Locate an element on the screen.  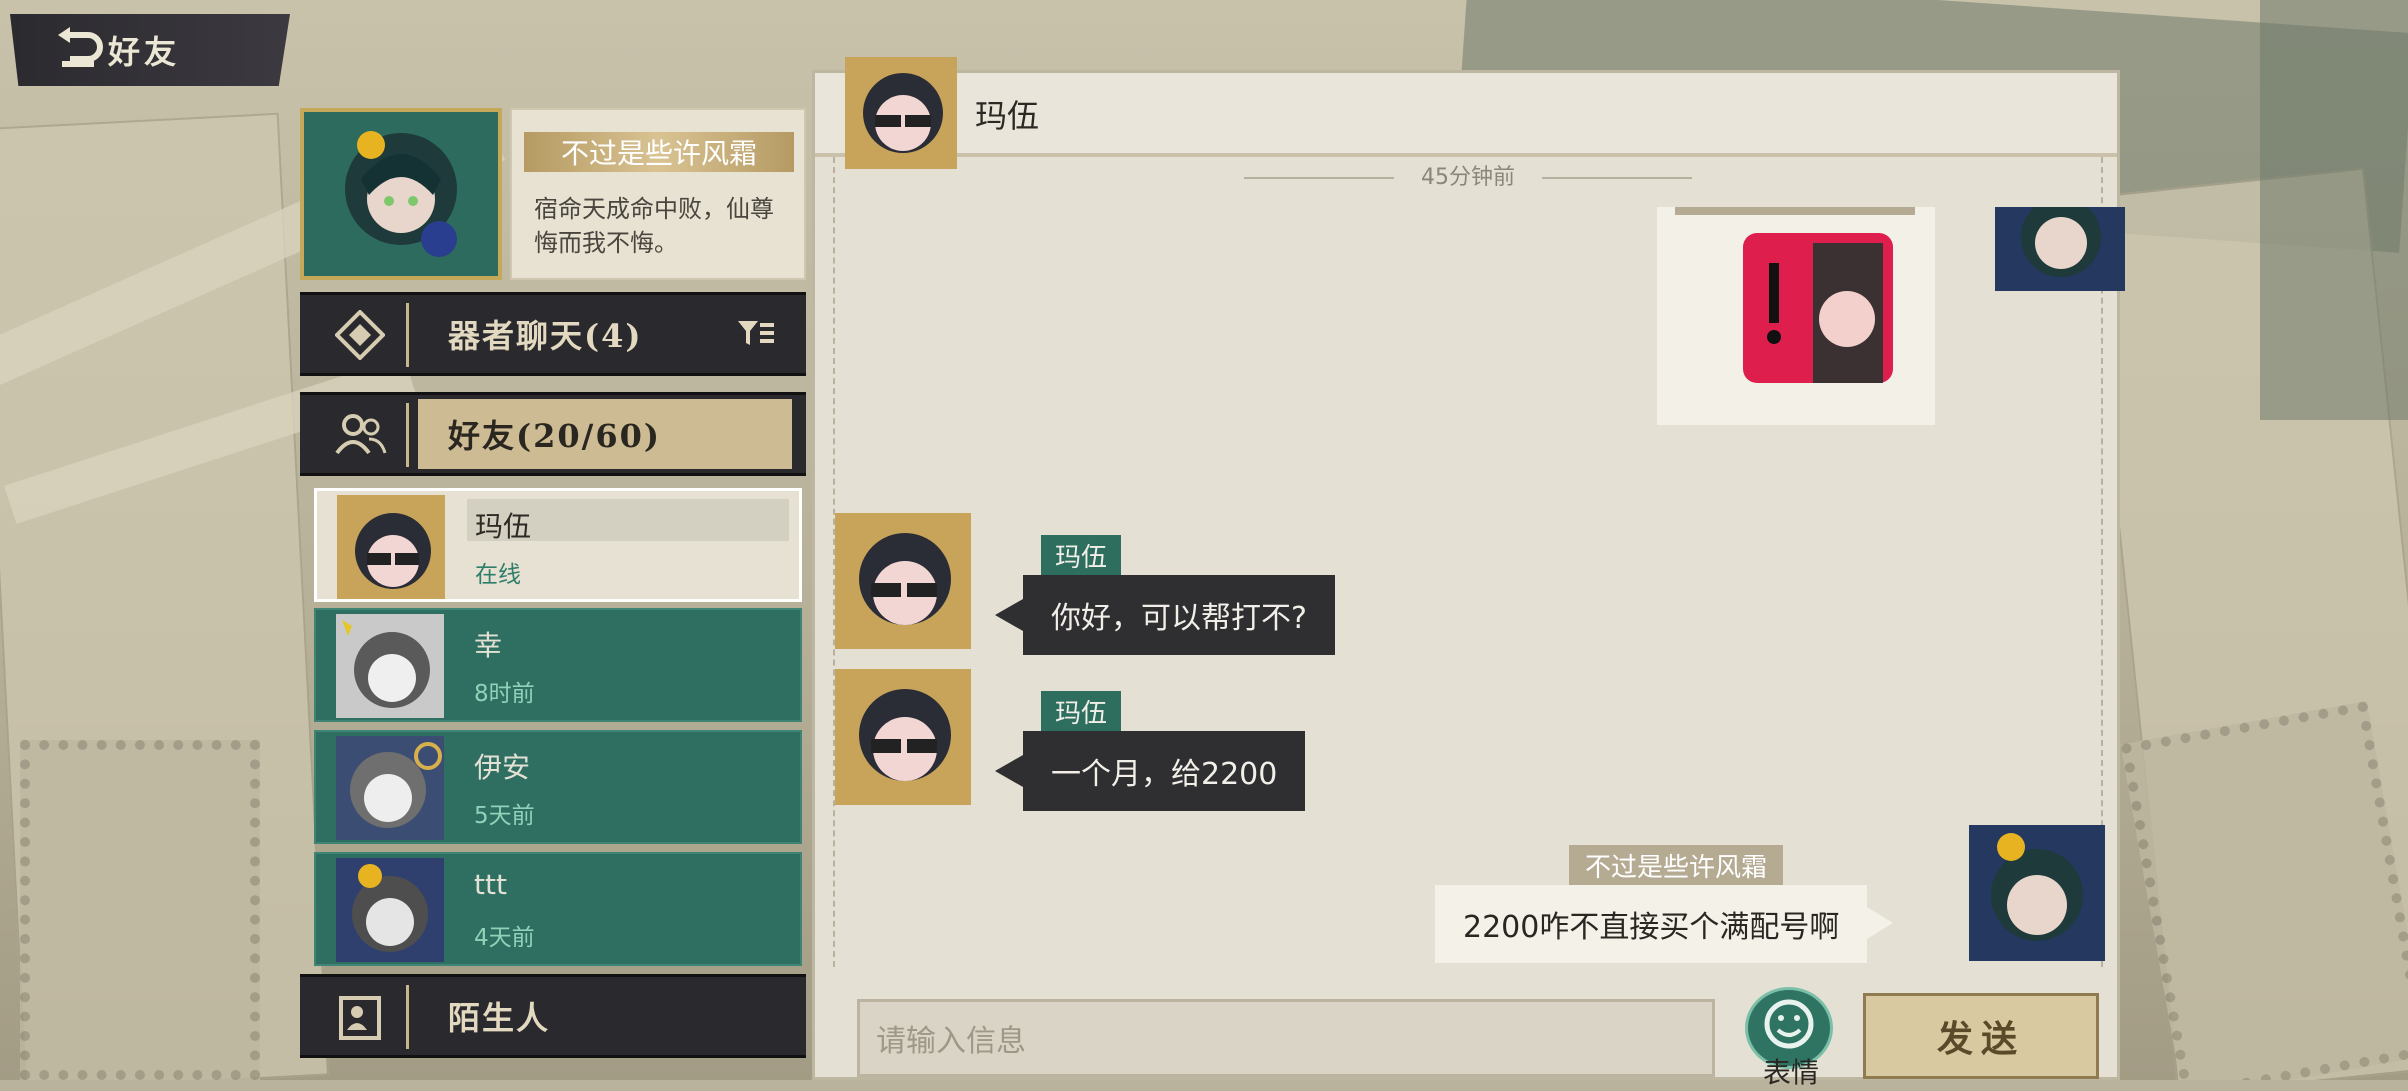
diamond-icon is located at coordinates (360, 335).